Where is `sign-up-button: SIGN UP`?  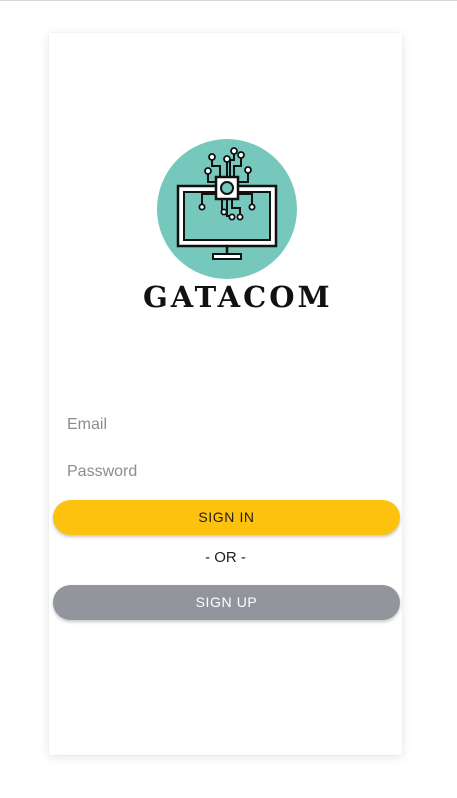
sign-up-button: SIGN UP is located at coordinates (226, 602).